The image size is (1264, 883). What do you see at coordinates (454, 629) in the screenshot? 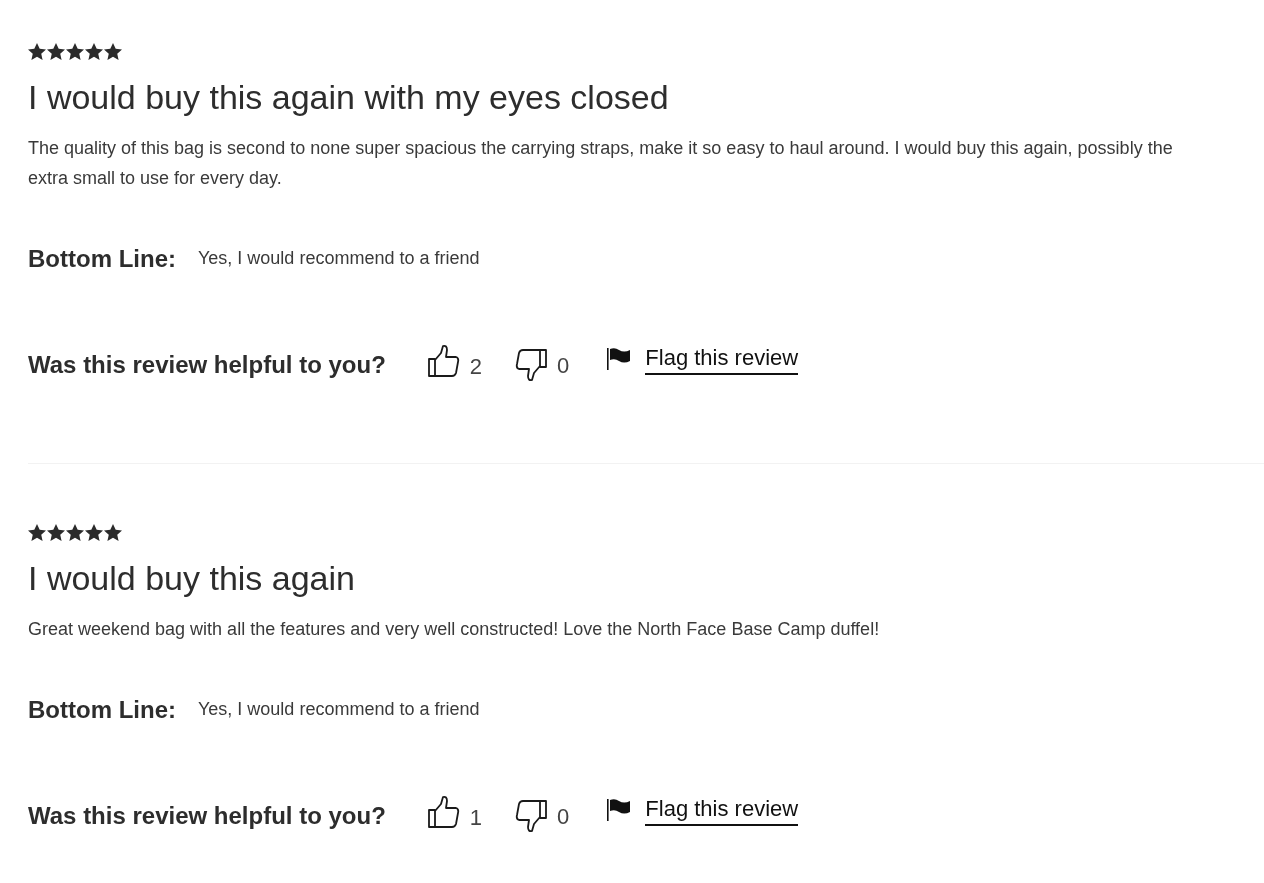
I see `review-text: Great weekend bag with all the features and very well constructed! Love the North Face Base Camp duffel!` at bounding box center [454, 629].